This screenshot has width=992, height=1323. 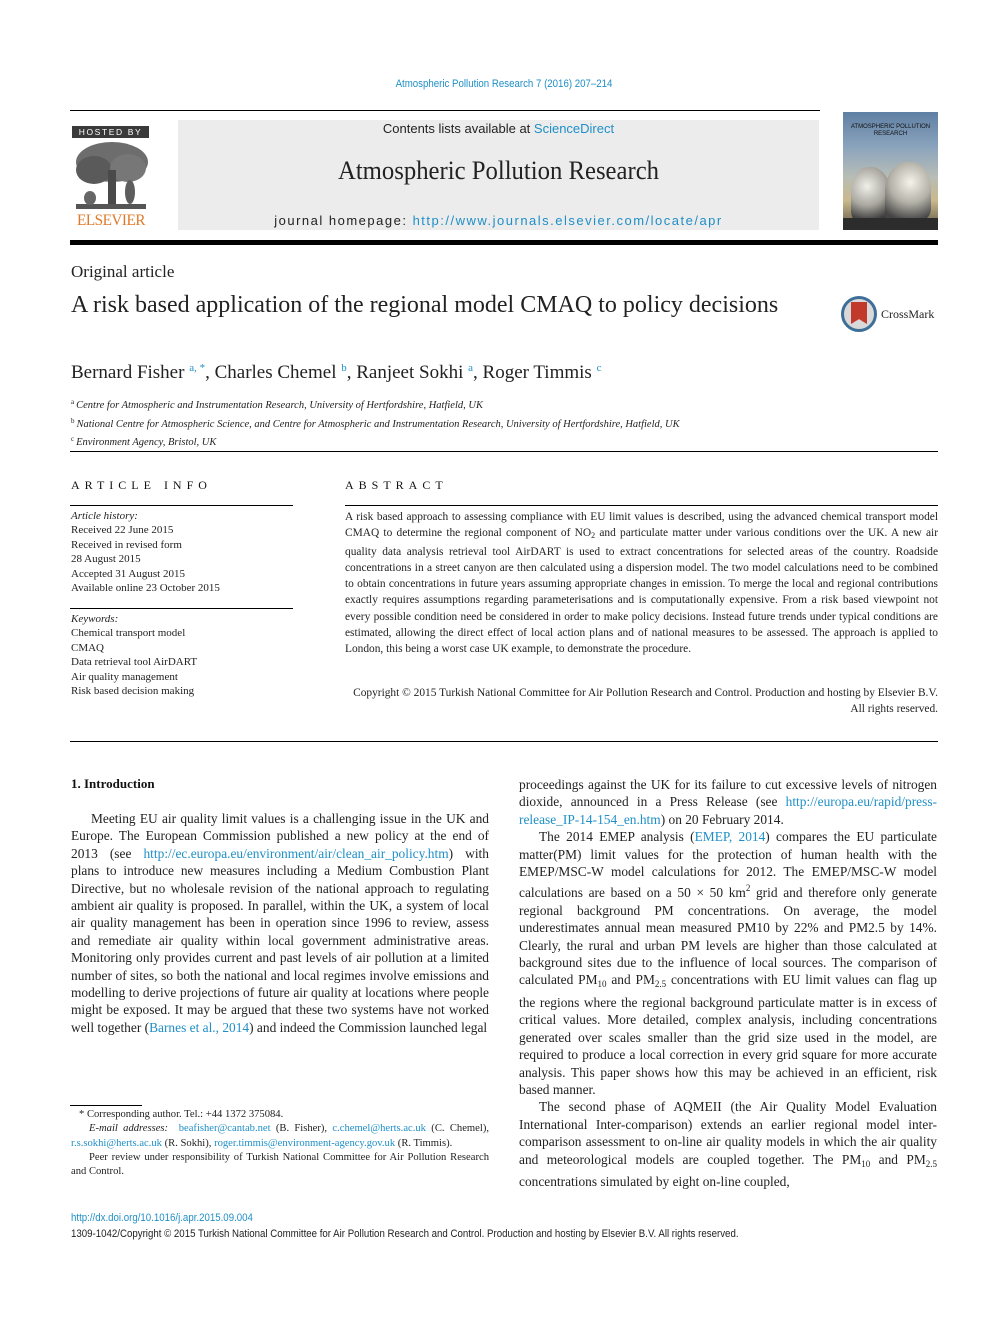 What do you see at coordinates (890, 224) in the screenshot?
I see `cover-footer` at bounding box center [890, 224].